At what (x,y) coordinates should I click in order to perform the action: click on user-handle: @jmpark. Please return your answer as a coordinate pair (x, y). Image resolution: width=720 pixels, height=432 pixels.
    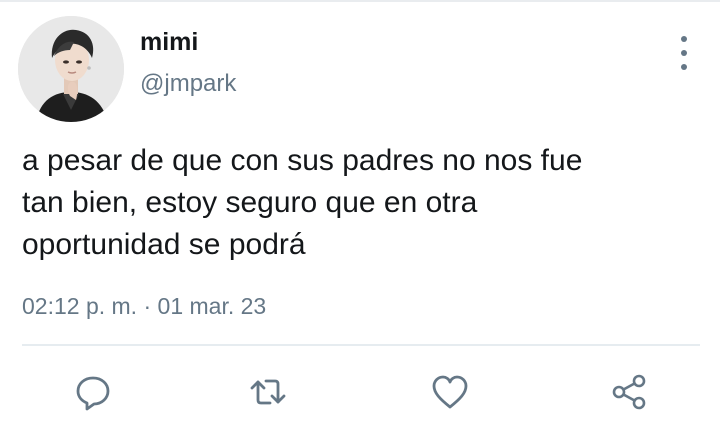
    Looking at the image, I should click on (188, 84).